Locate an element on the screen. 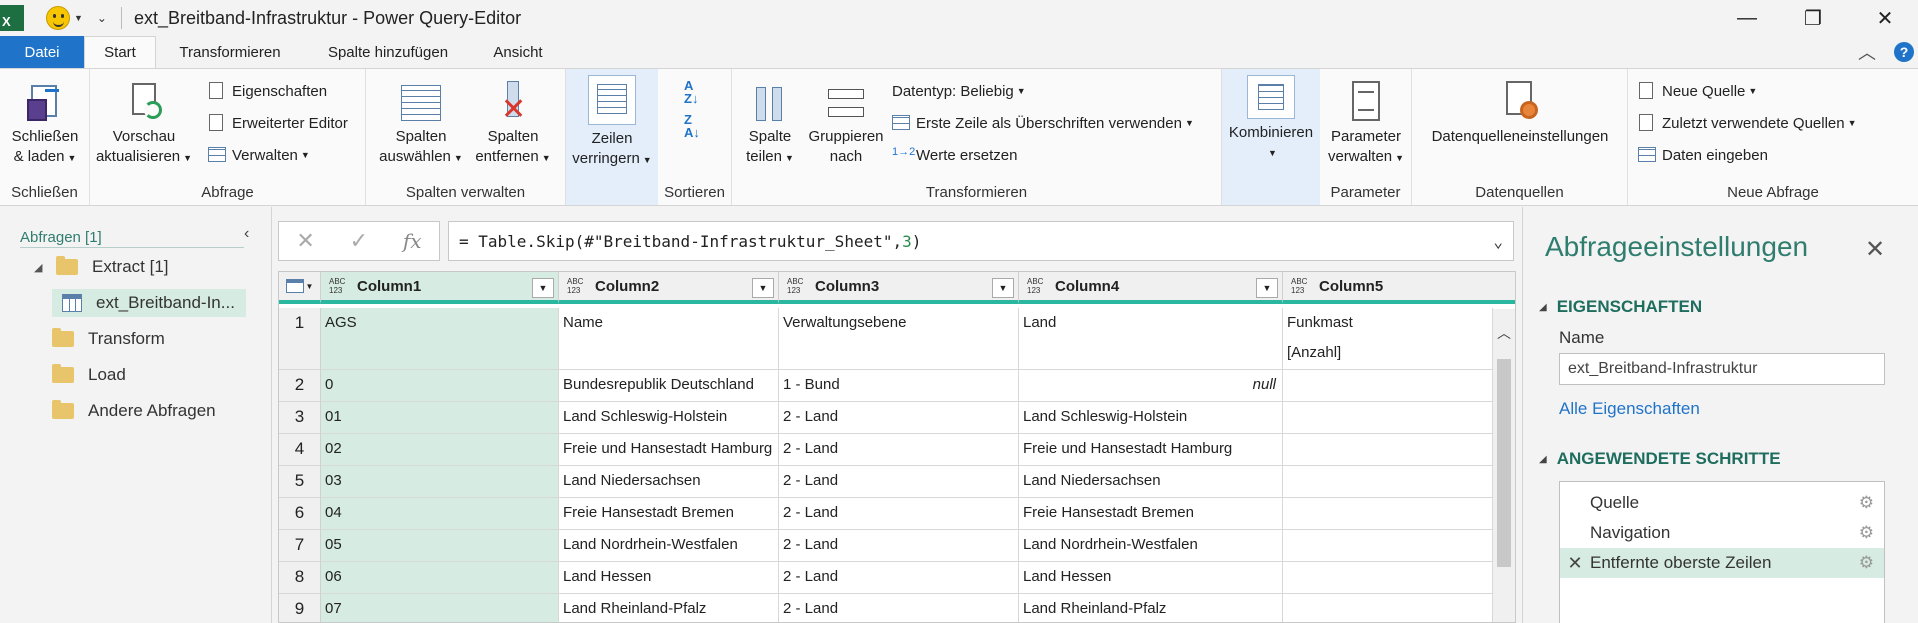 Image resolution: width=1918 pixels, height=623 pixels. query-folder-transform: Transform is located at coordinates (149, 339).